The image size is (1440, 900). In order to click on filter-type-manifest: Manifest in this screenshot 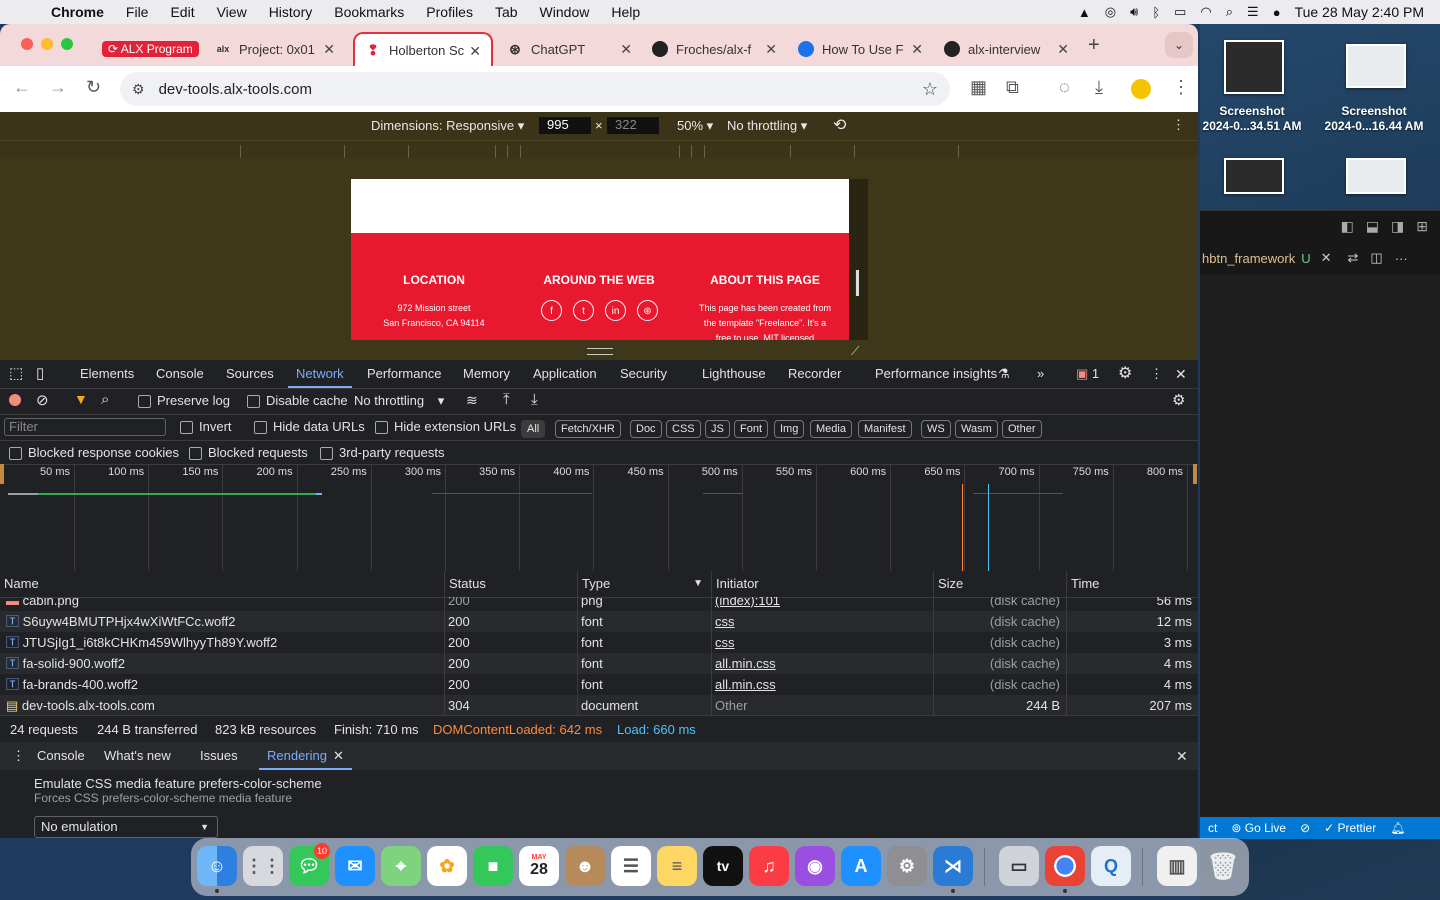, I will do `click(885, 429)`.